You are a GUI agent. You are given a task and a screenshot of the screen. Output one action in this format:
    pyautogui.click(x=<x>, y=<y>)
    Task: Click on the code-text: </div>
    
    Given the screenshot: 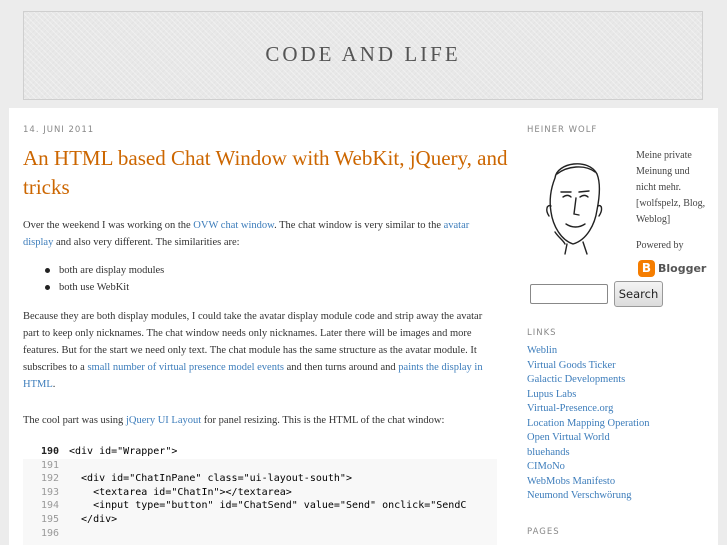 What is the action you would take?
    pyautogui.click(x=93, y=519)
    